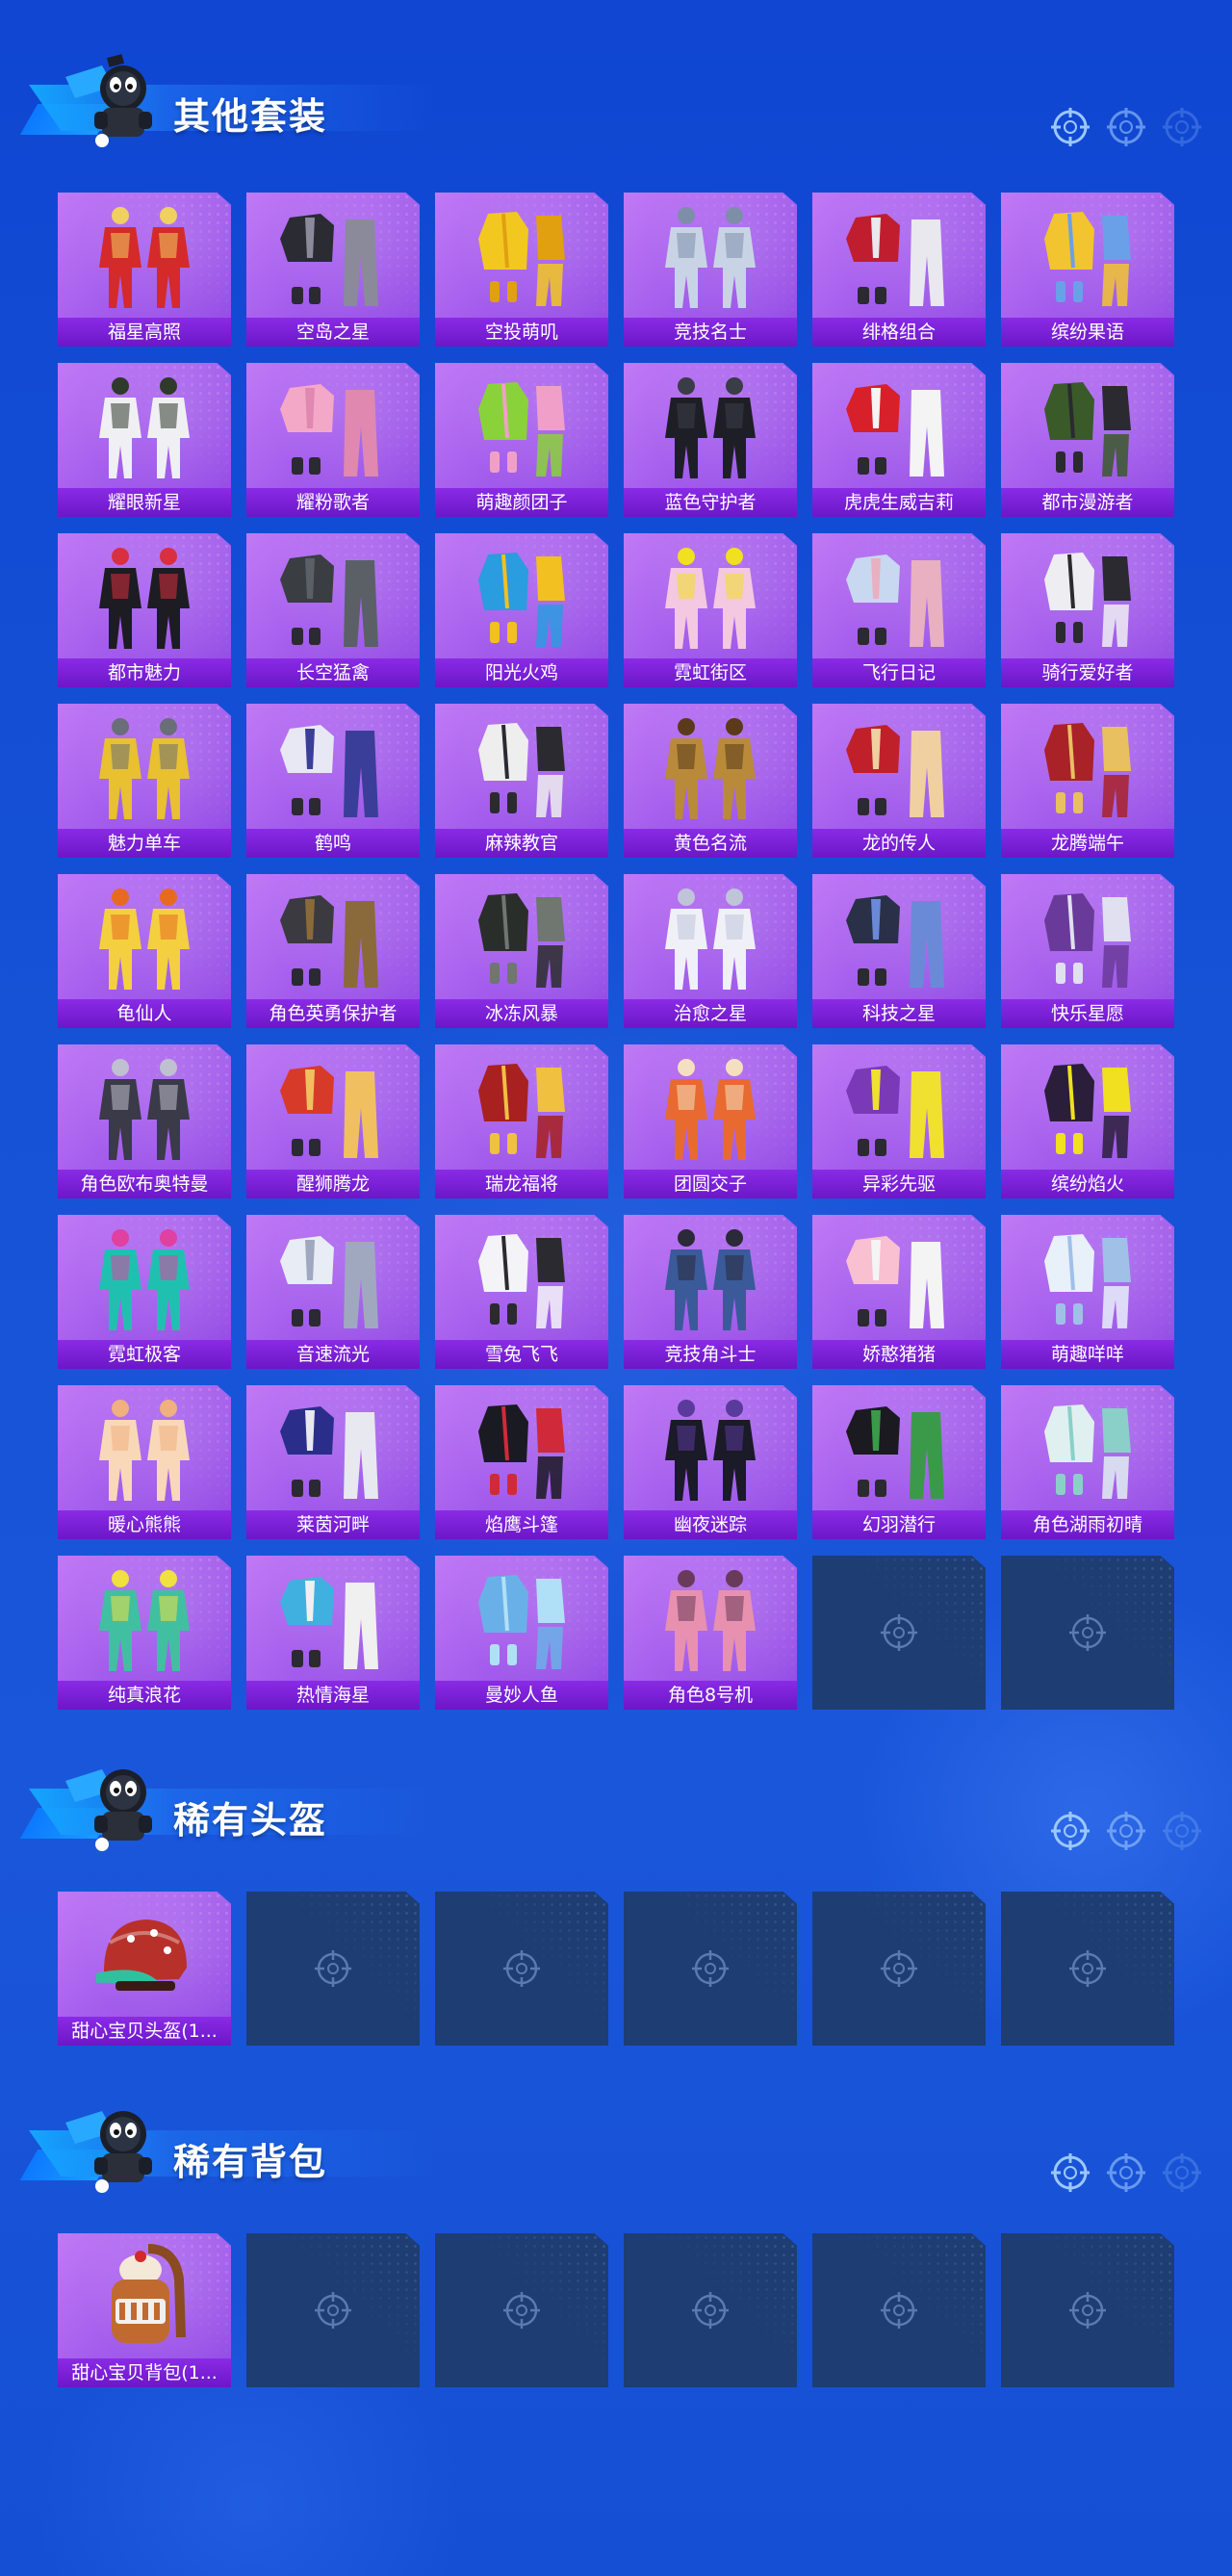 The image size is (1232, 2576). What do you see at coordinates (521, 440) in the screenshot?
I see `item-card: 萌趣颜团子` at bounding box center [521, 440].